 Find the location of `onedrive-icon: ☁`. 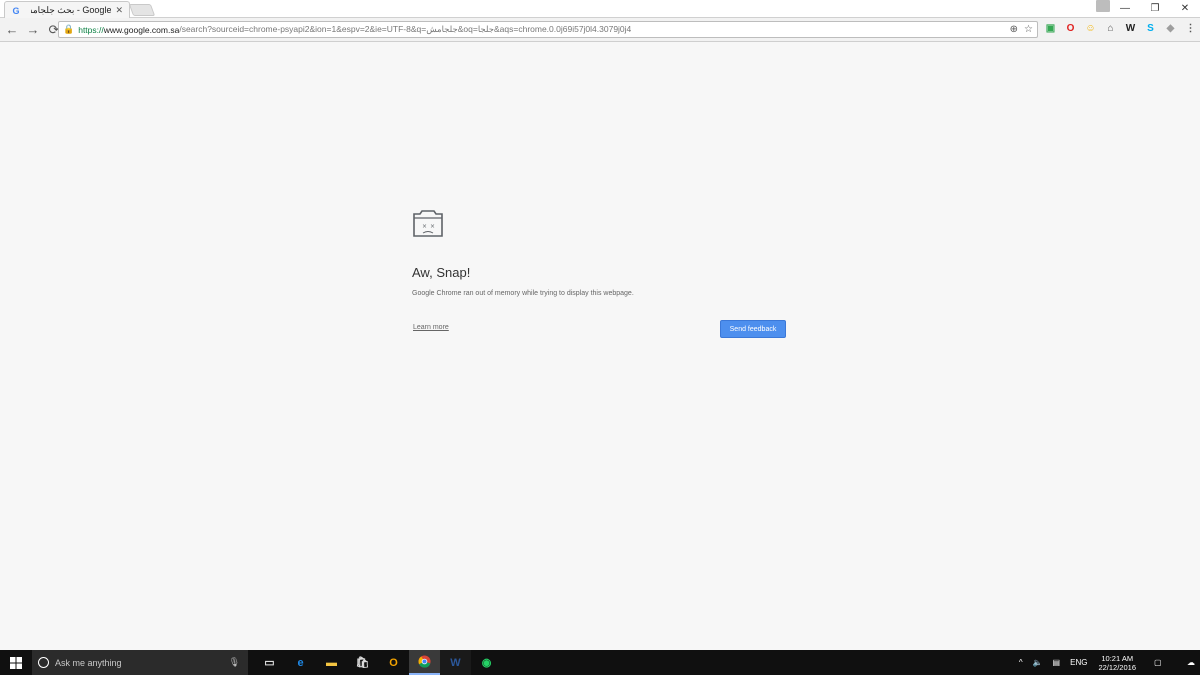

onedrive-icon: ☁ is located at coordinates (1191, 662).